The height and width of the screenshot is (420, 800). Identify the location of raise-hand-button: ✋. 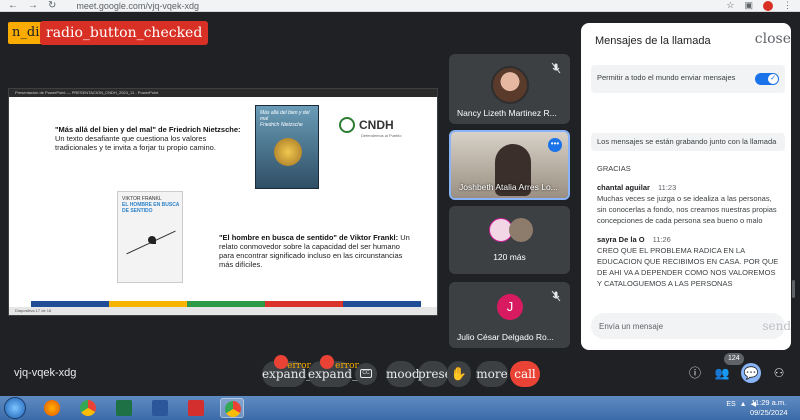
(459, 374).